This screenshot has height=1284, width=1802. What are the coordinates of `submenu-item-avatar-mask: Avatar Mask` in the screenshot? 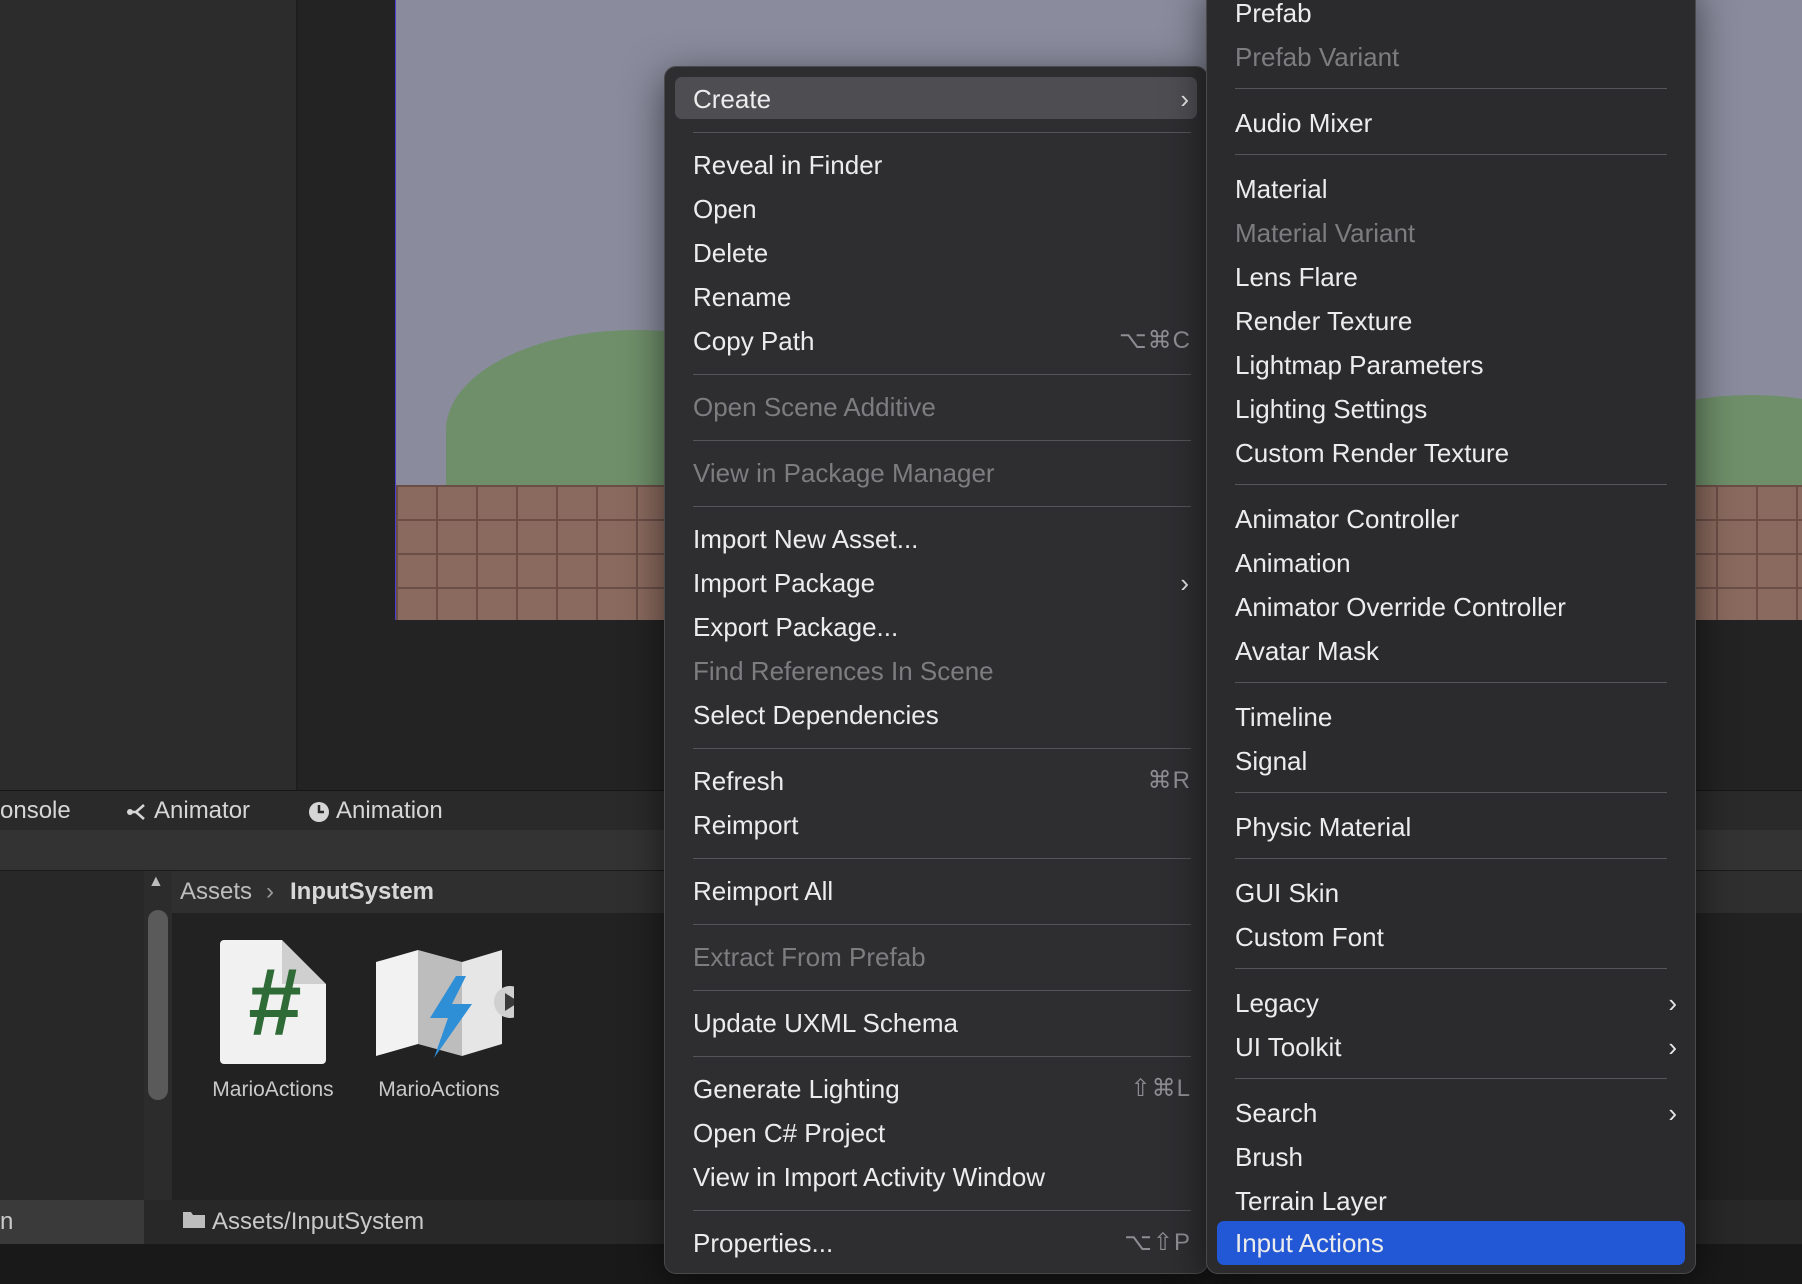 It's located at (1451, 651).